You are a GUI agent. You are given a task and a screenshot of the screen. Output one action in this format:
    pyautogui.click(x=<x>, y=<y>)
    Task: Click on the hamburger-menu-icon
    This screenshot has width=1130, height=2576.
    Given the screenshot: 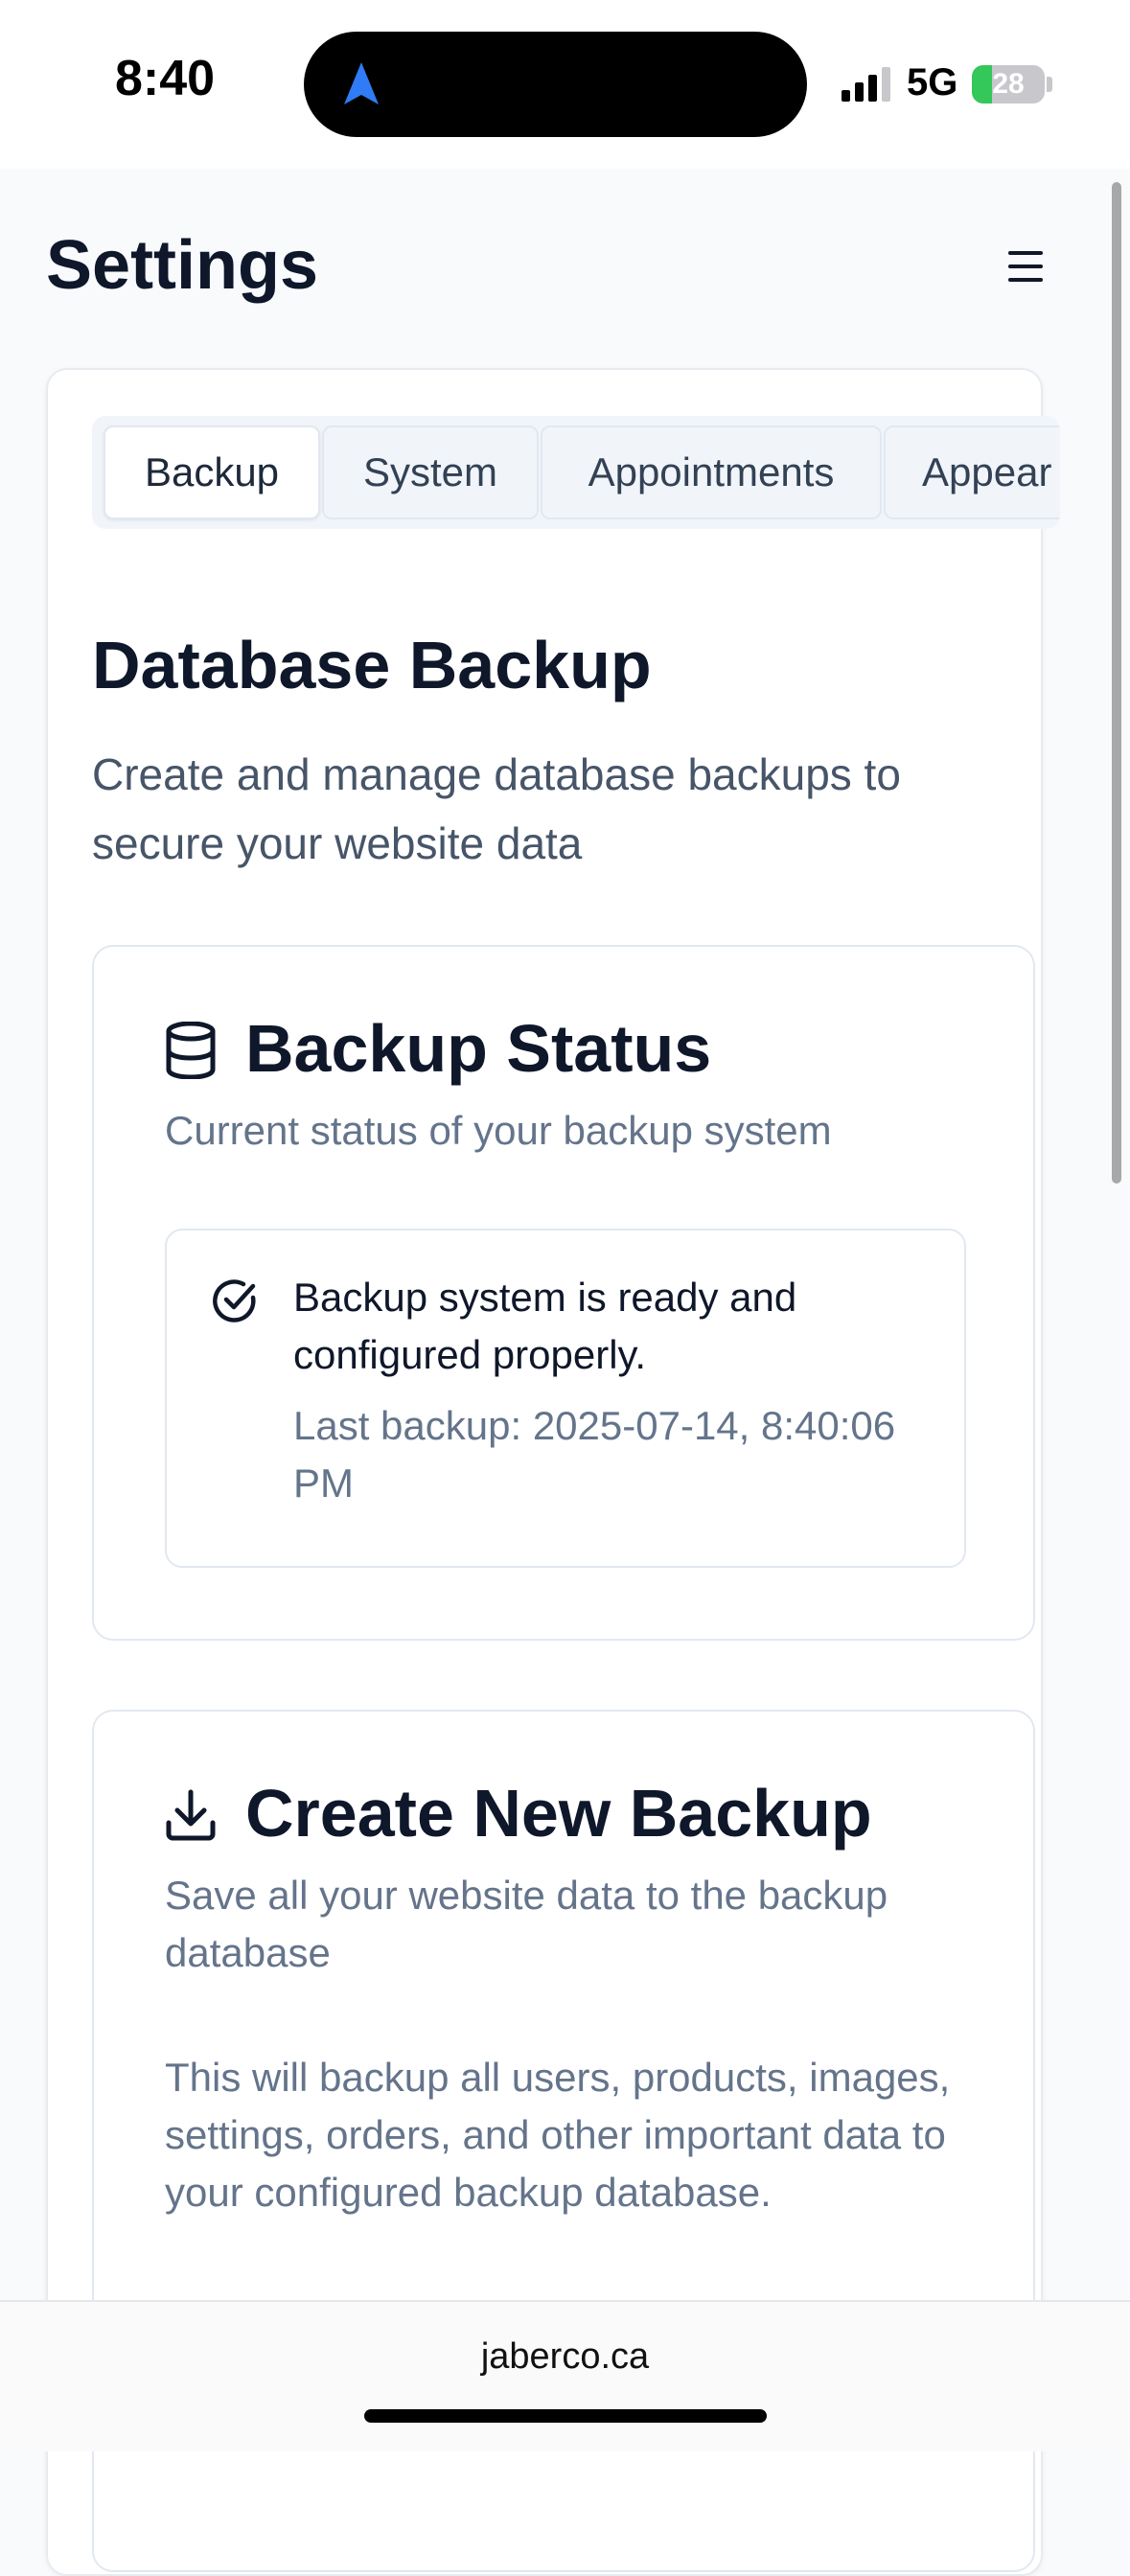 What is the action you would take?
    pyautogui.click(x=1026, y=266)
    